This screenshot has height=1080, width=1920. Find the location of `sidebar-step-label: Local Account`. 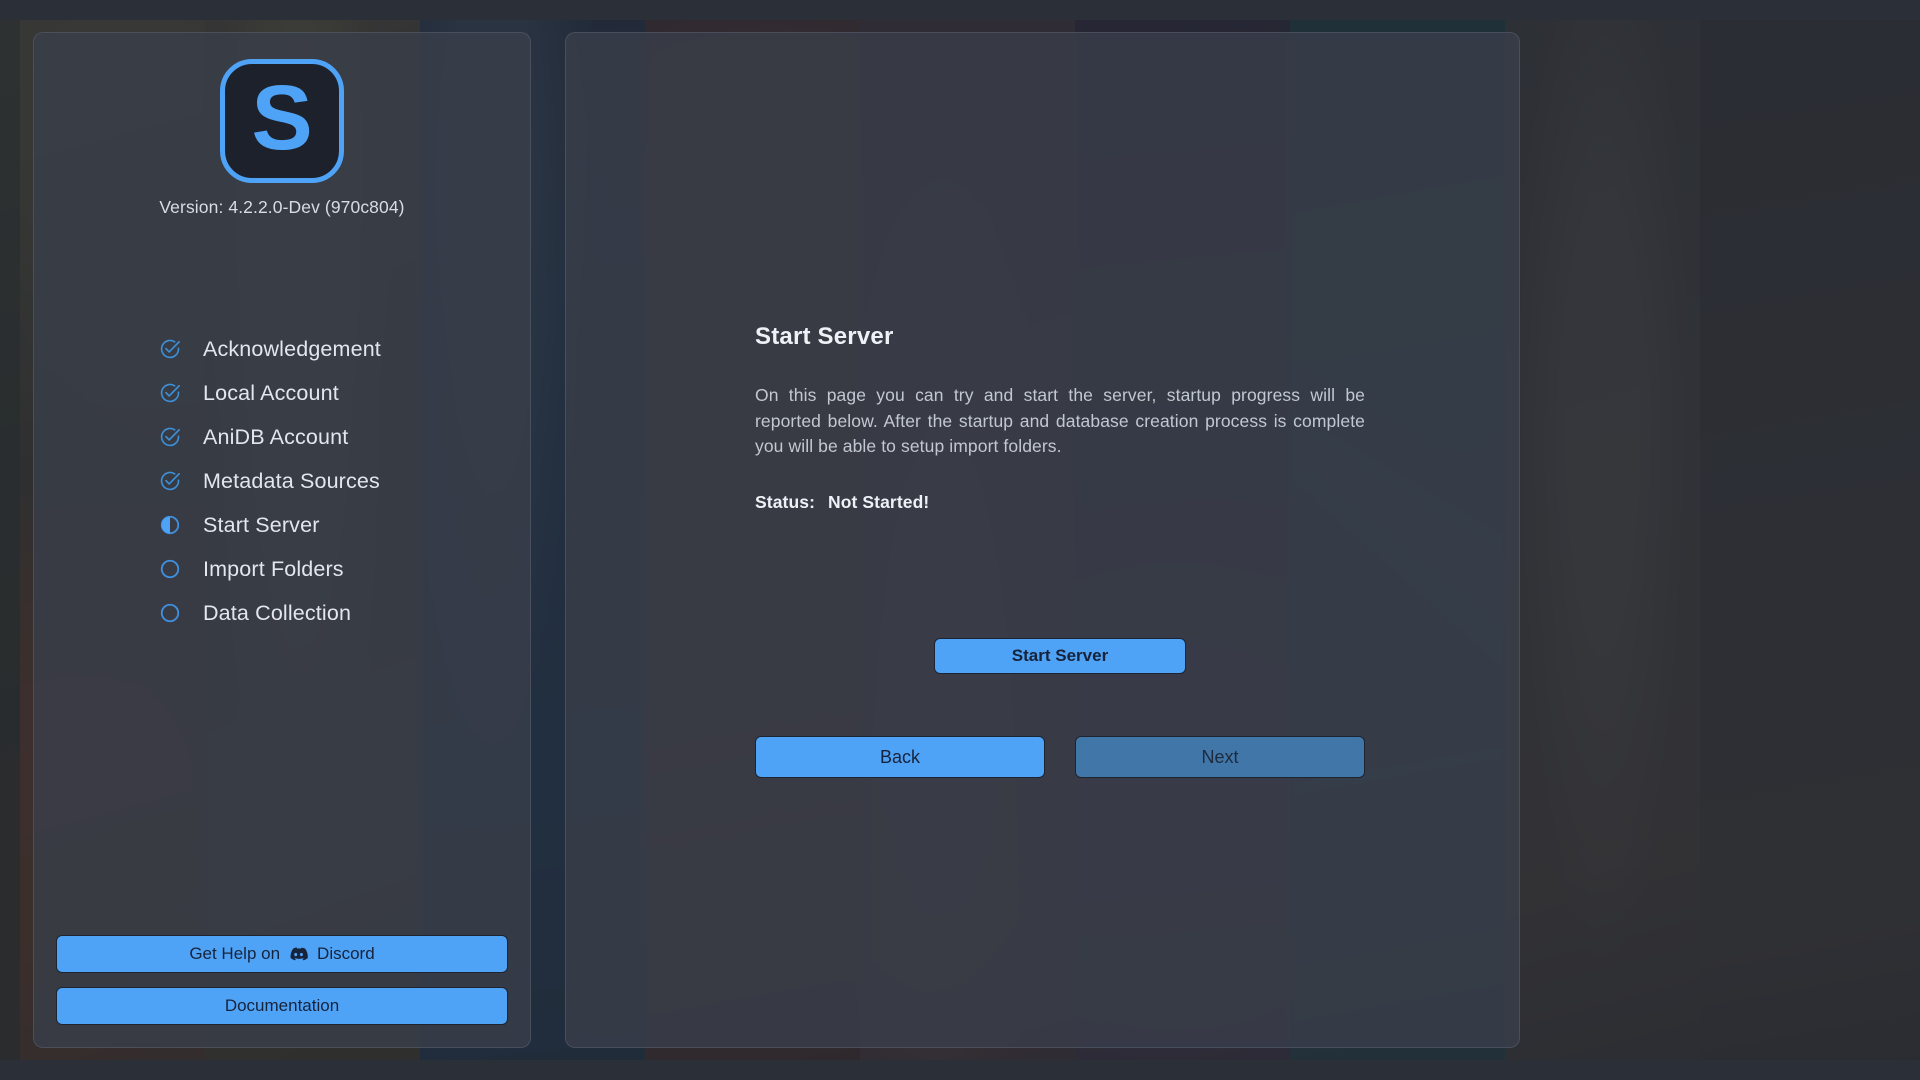

sidebar-step-label: Local Account is located at coordinates (271, 392).